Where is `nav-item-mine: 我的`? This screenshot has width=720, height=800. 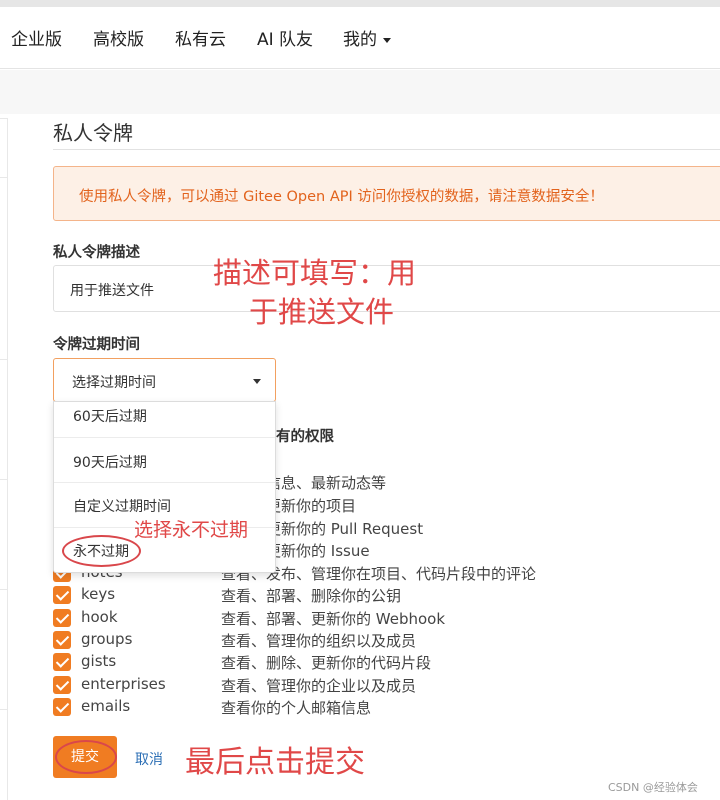 nav-item-mine: 我的 is located at coordinates (367, 37).